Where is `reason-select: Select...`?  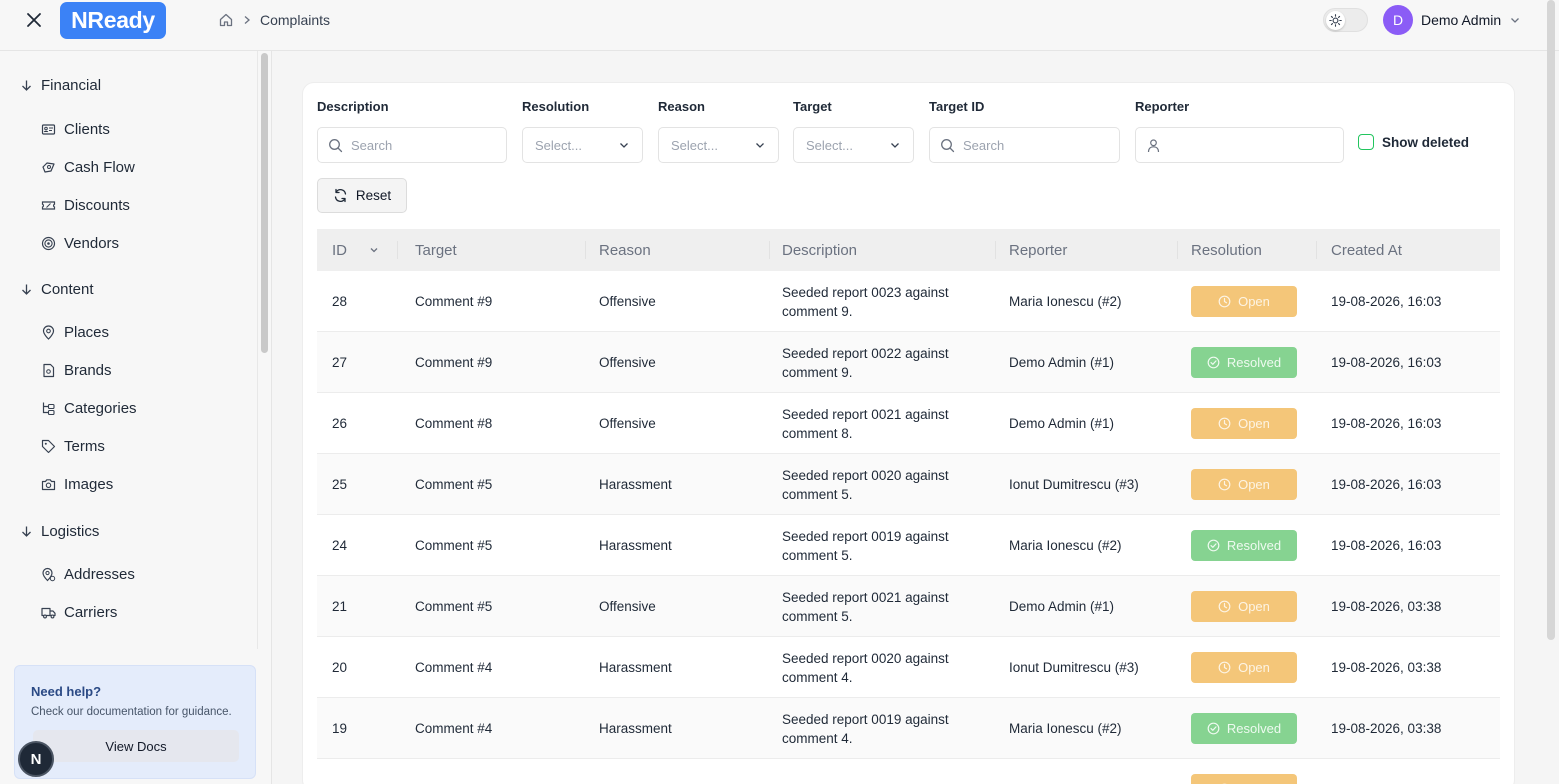
reason-select: Select... is located at coordinates (718, 145).